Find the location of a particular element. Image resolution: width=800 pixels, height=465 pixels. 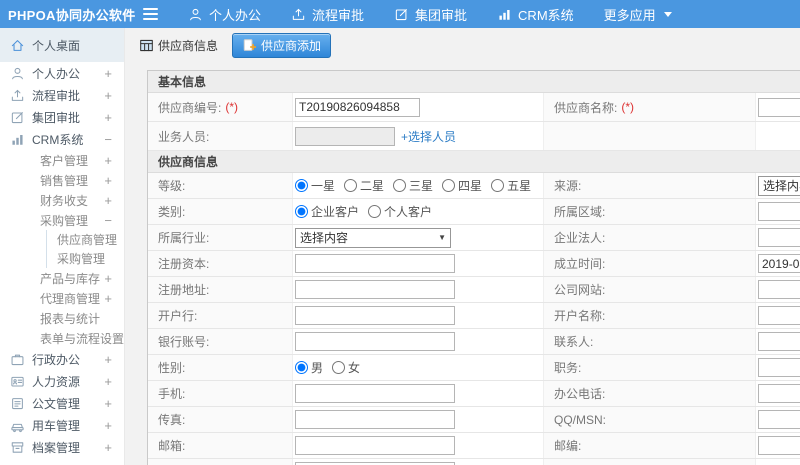

sidebar-item-group-approval: 集团审批 + is located at coordinates (62, 117).